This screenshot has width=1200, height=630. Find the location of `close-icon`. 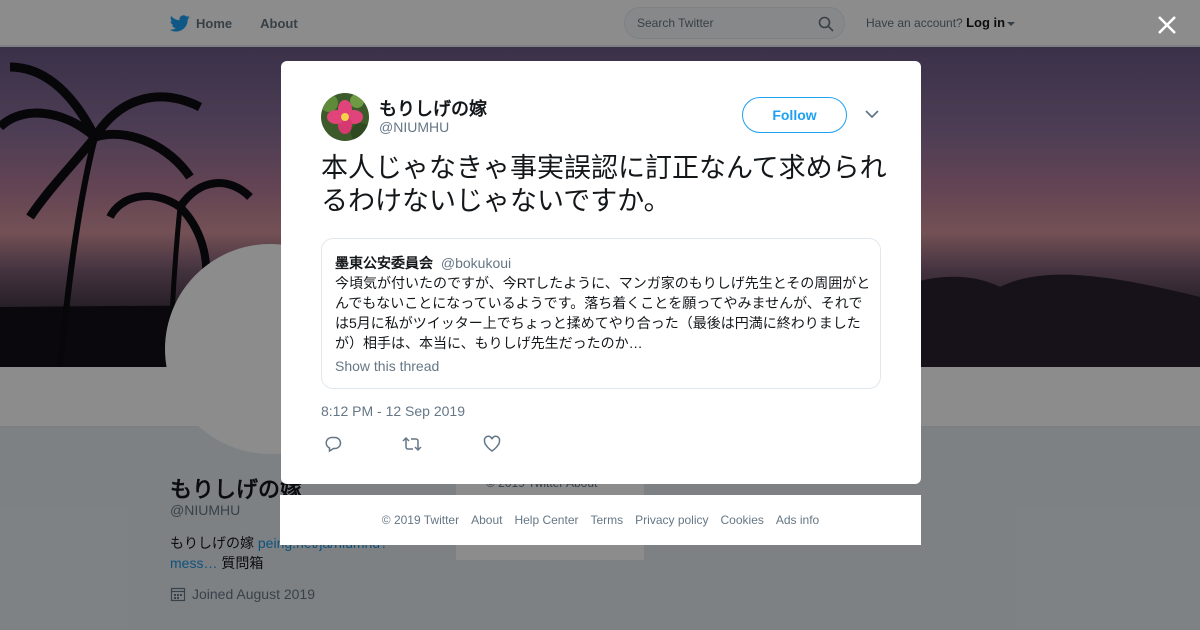

close-icon is located at coordinates (1167, 25).